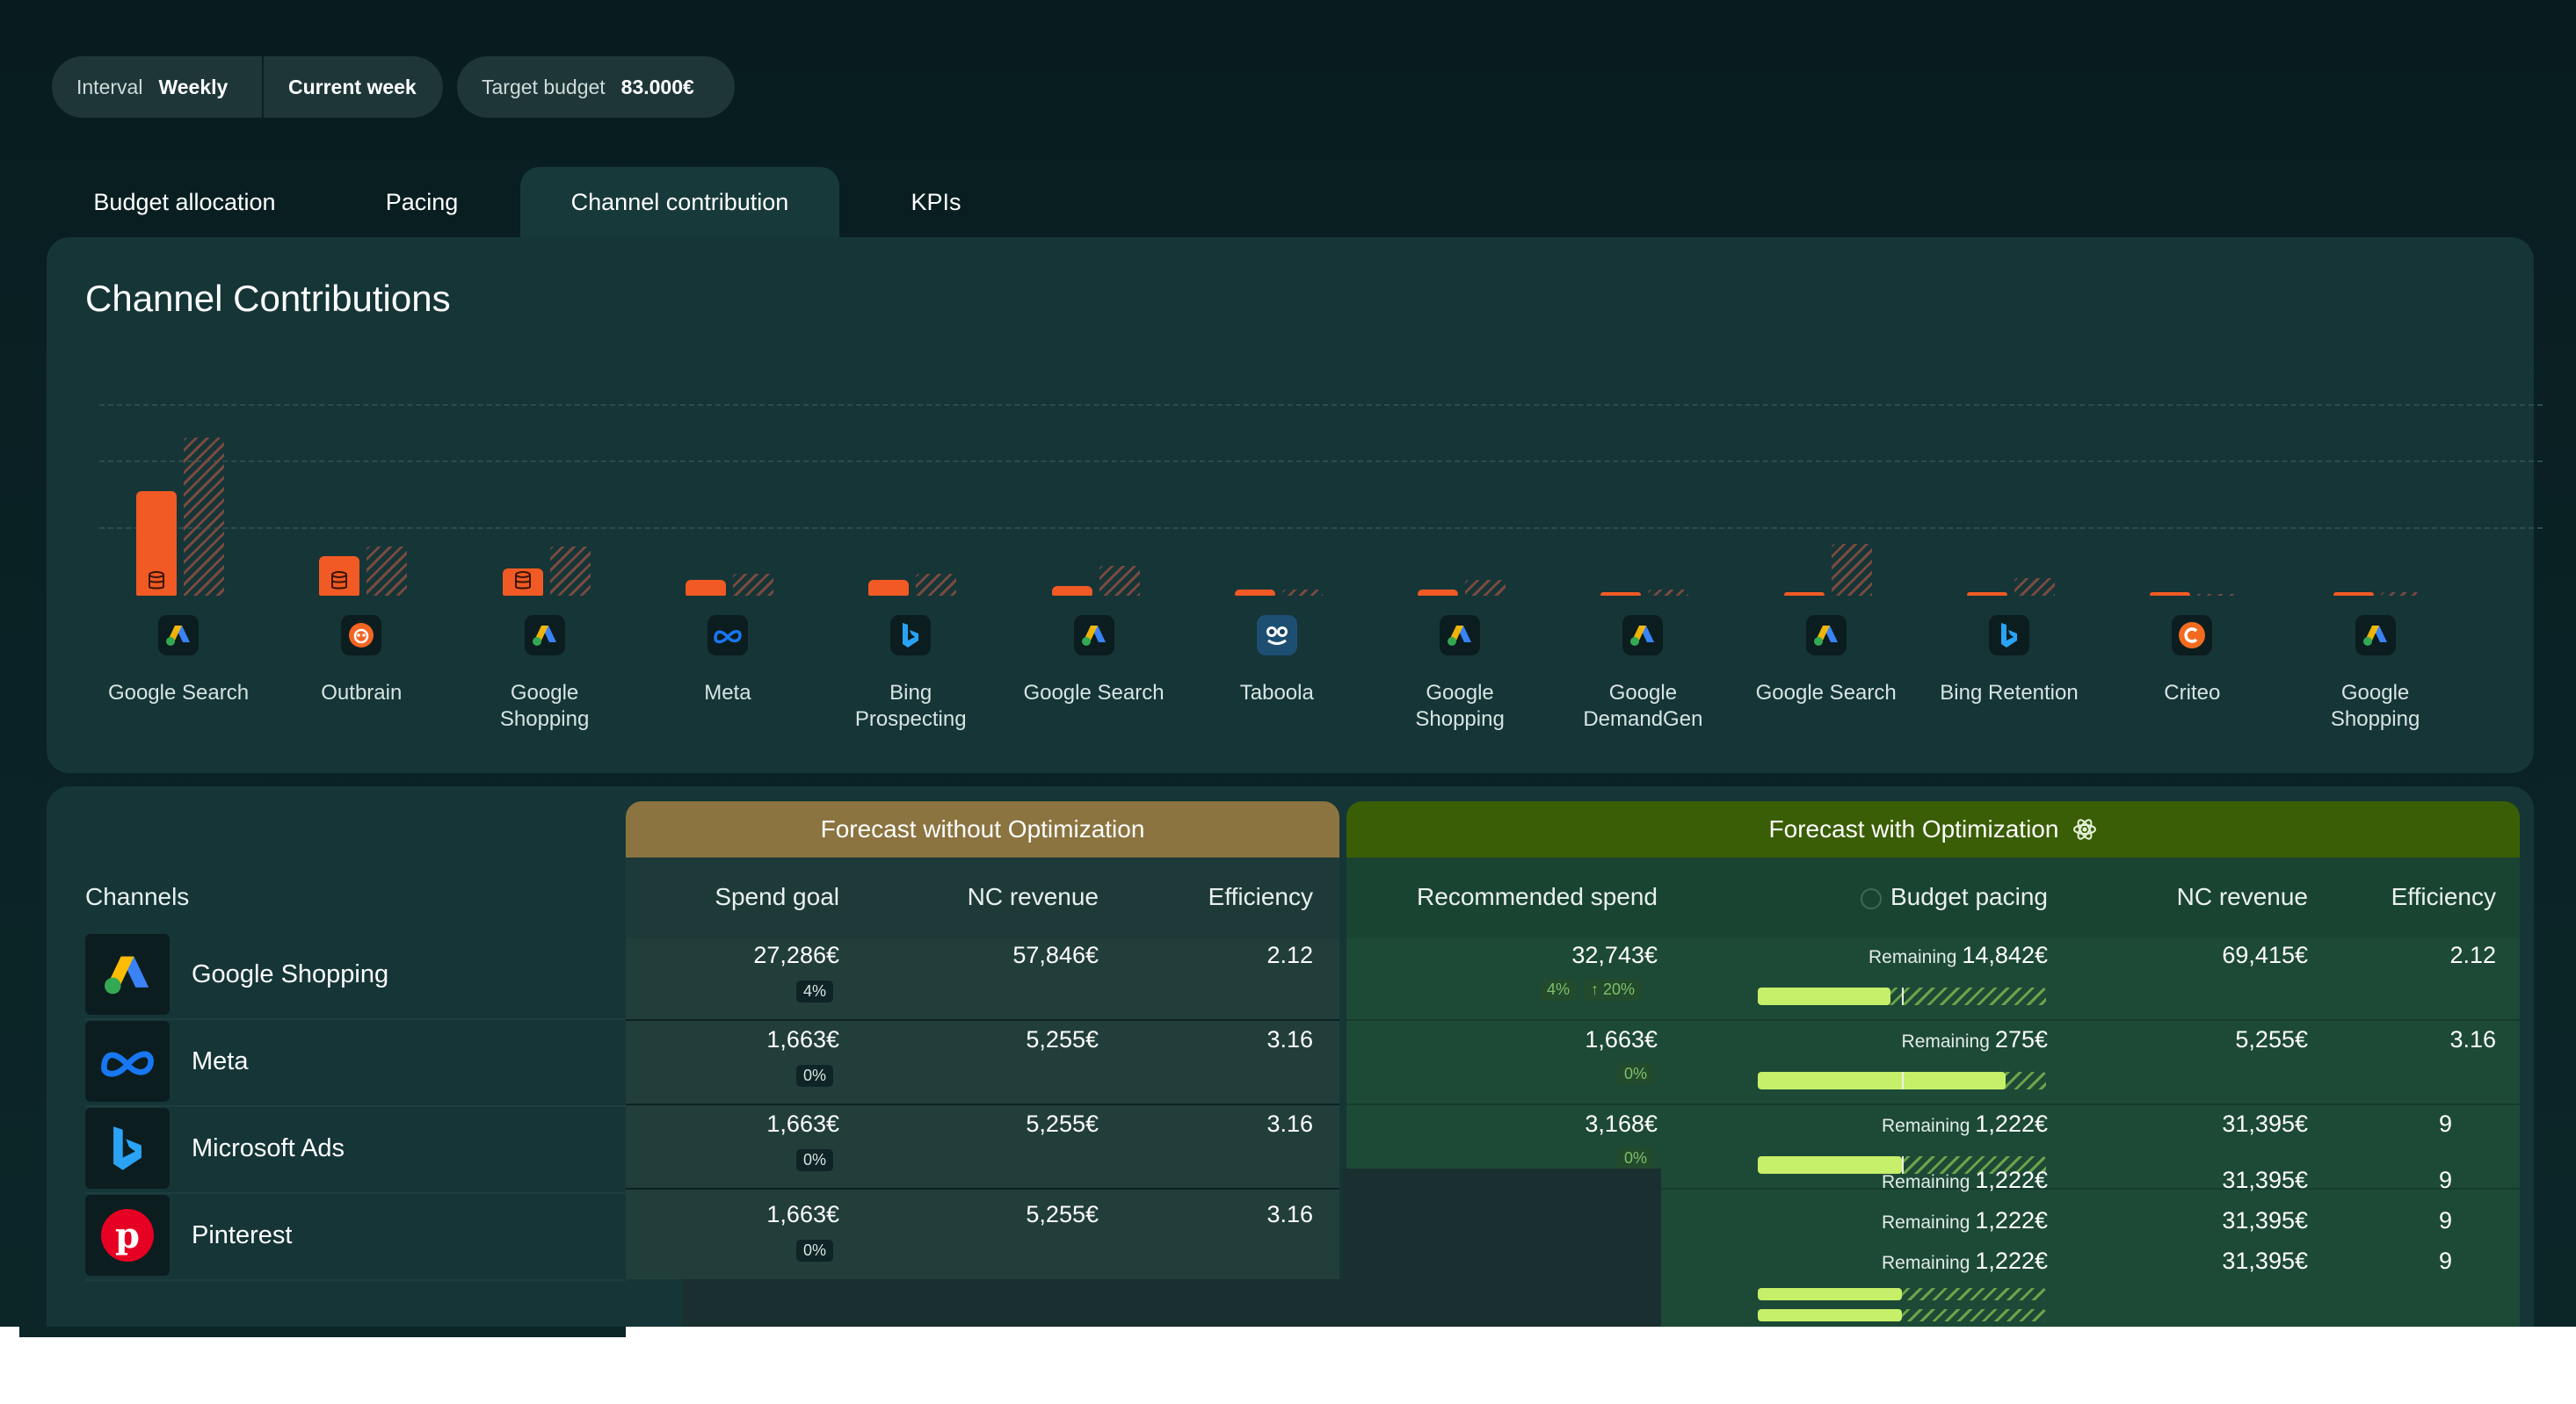 This screenshot has height=1404, width=2576. I want to click on pacing-marker, so click(1903, 997).